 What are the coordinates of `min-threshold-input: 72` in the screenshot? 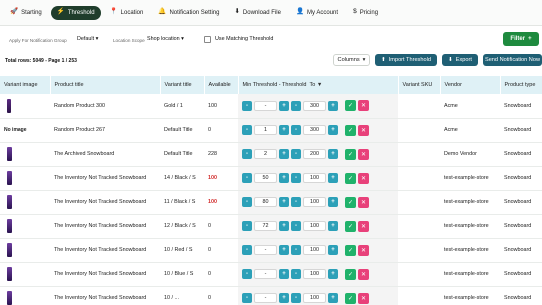 It's located at (265, 226).